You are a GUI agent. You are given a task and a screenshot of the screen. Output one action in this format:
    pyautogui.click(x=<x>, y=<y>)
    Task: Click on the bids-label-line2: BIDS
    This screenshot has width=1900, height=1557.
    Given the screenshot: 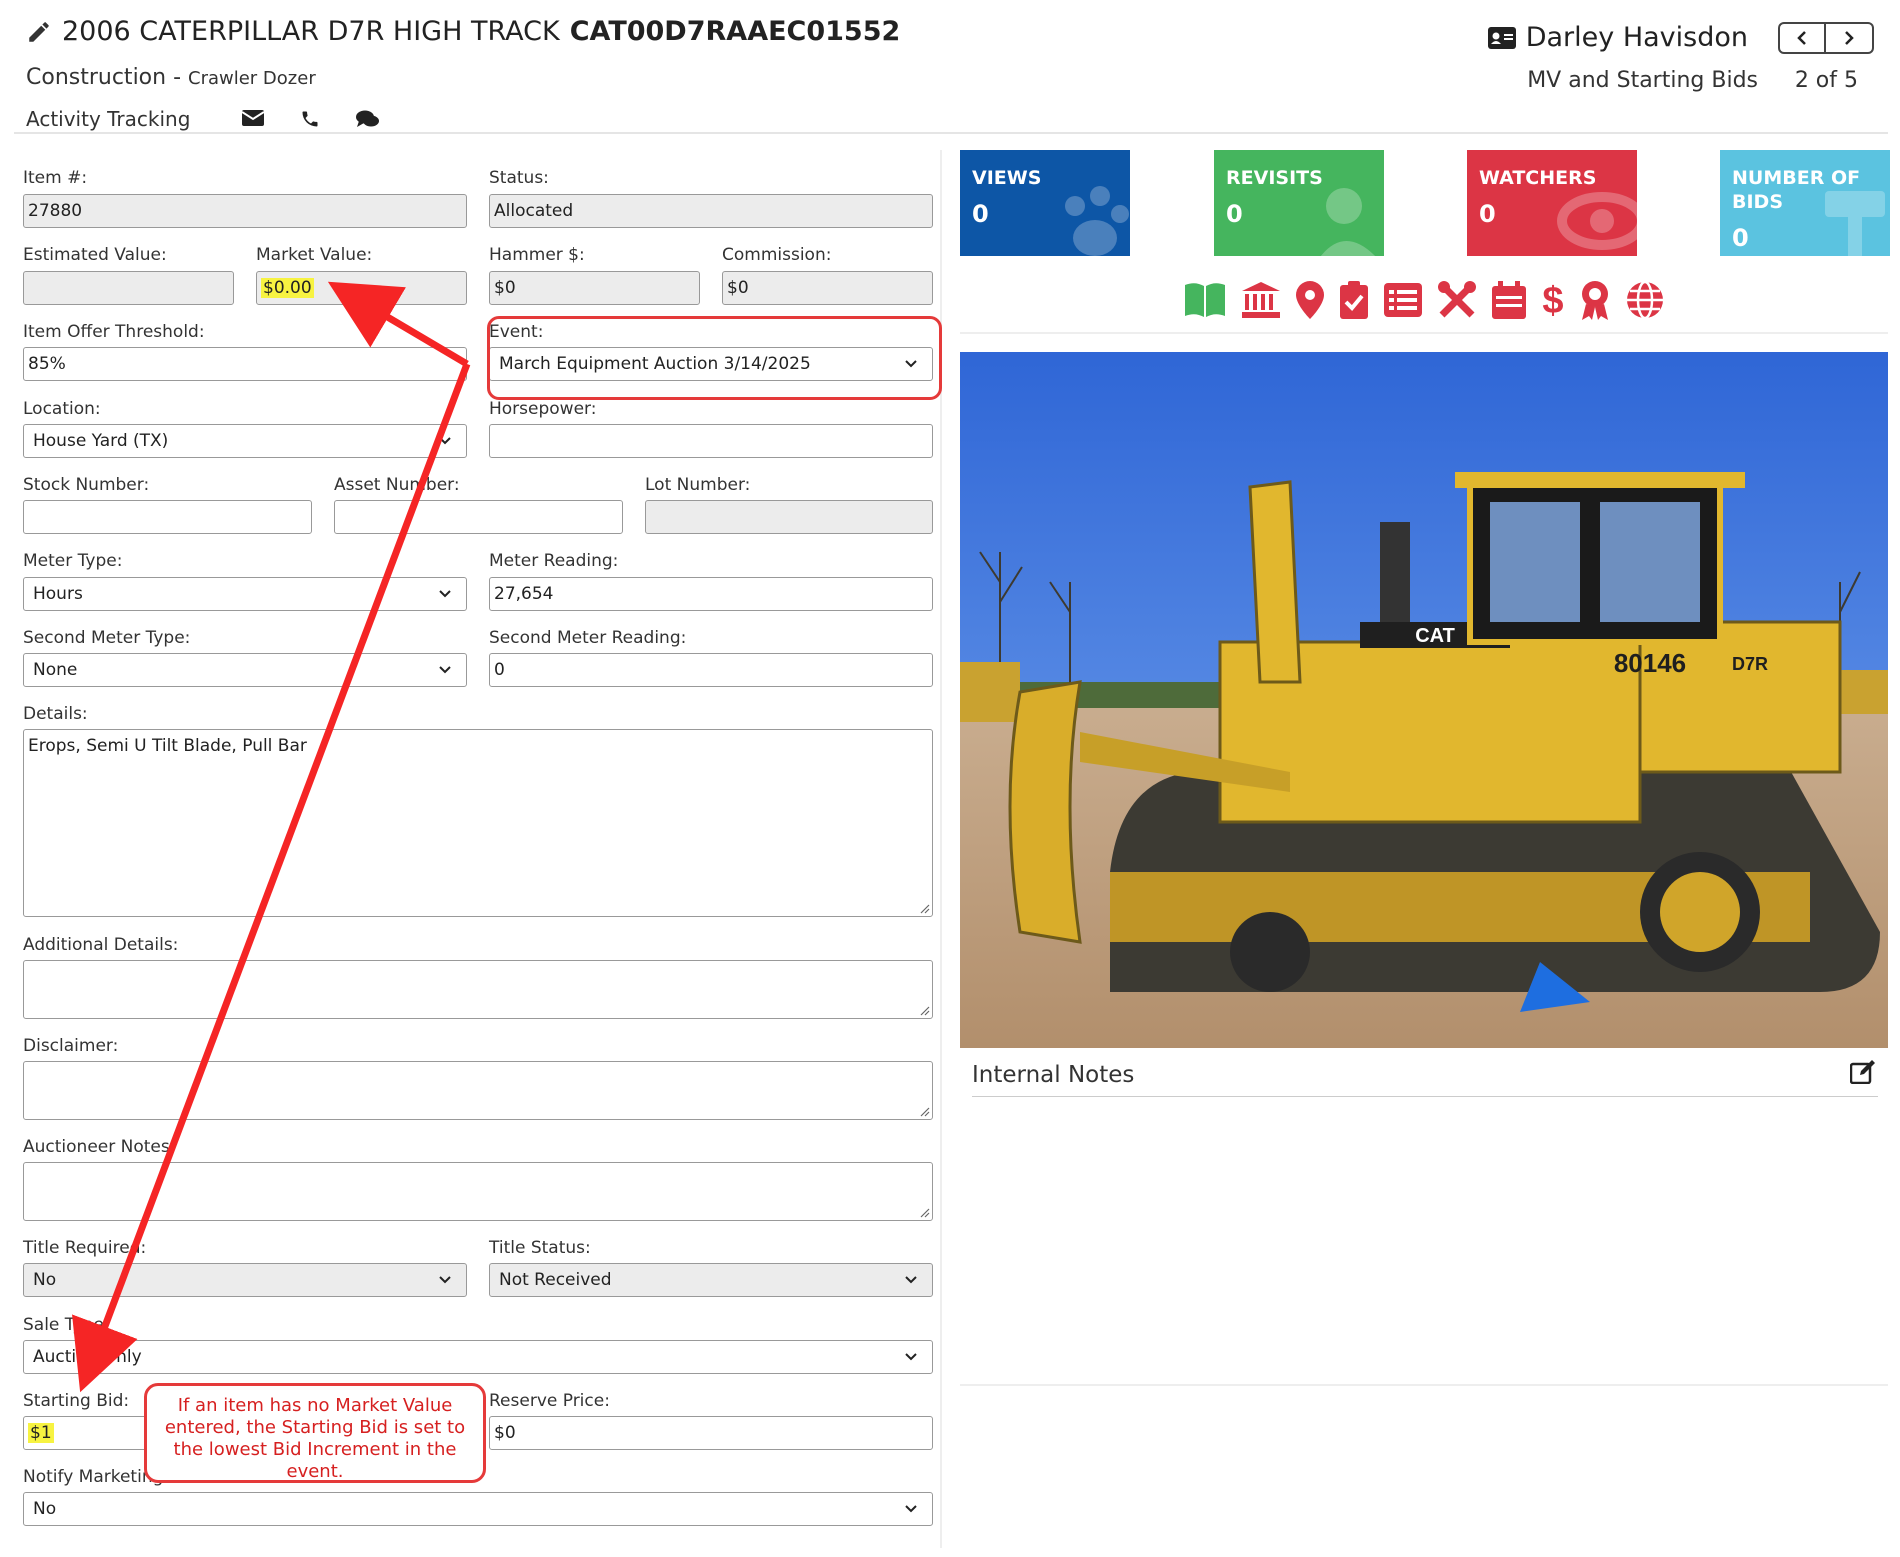 What is the action you would take?
    pyautogui.click(x=1758, y=202)
    